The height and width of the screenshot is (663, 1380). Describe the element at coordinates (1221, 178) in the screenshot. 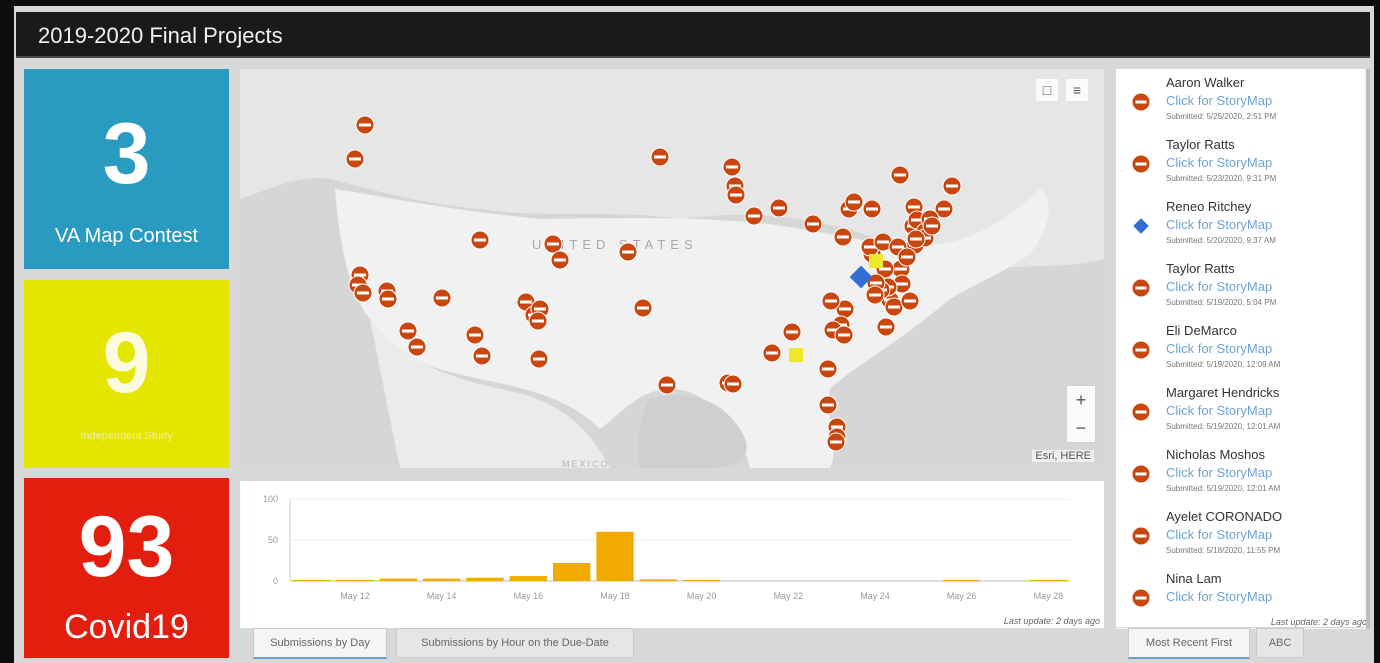

I see `submitted-date: Submitted: 5/23/2020, 9:31 PM` at that location.